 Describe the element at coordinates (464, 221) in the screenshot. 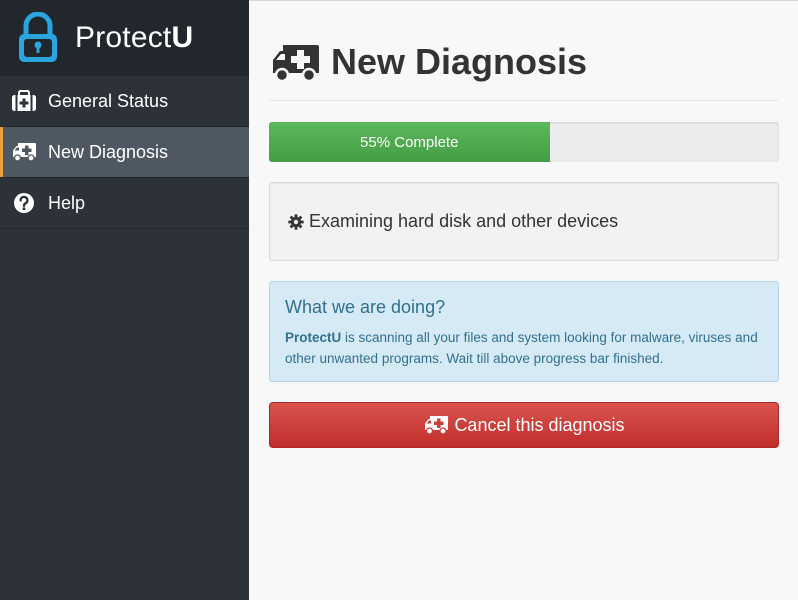

I see `status-text: Examining hard disk and other devices` at that location.